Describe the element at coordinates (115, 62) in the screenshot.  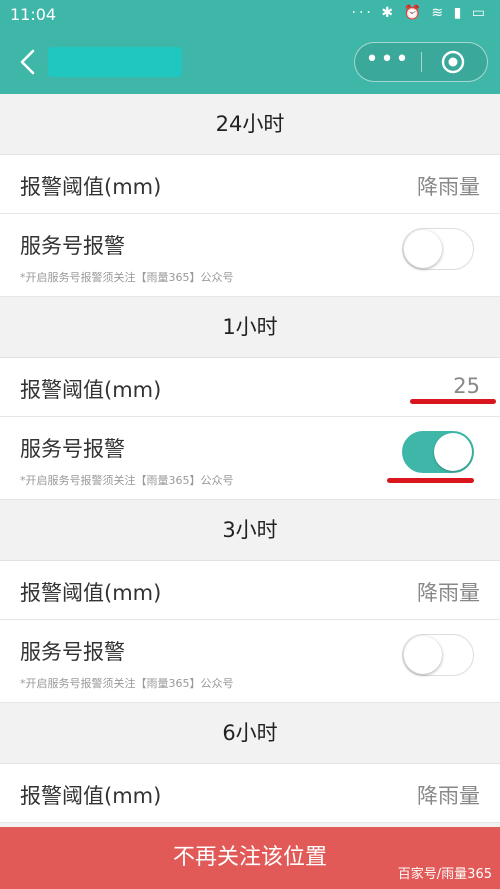
I see `redacted-page-title` at that location.